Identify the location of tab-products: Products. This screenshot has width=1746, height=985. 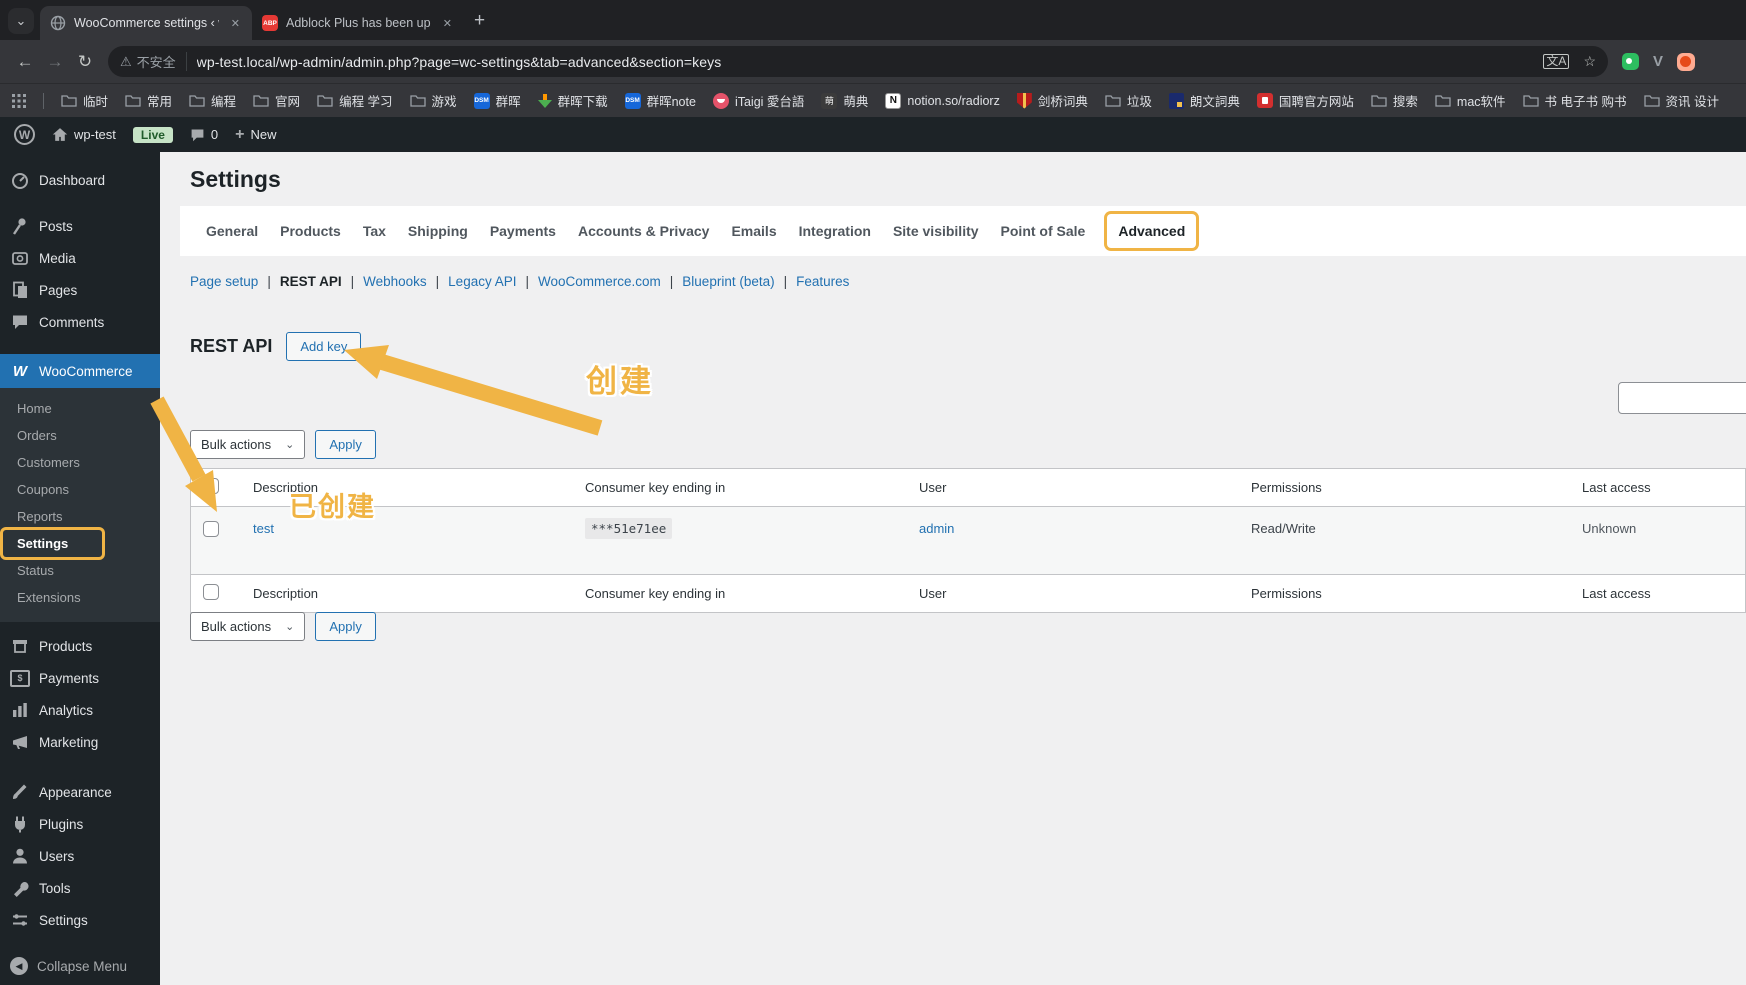
(310, 231).